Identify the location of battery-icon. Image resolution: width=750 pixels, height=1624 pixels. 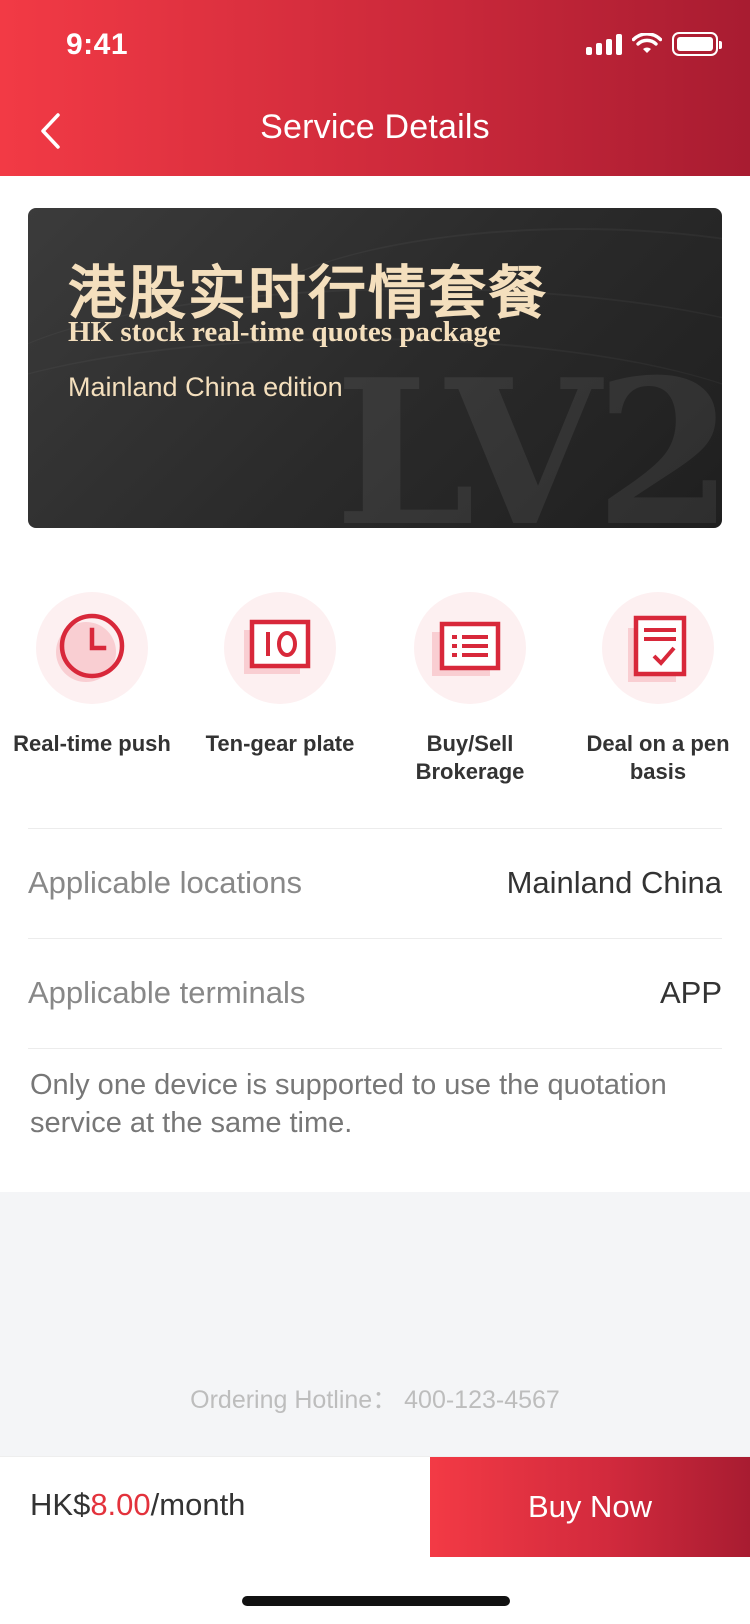
(697, 44).